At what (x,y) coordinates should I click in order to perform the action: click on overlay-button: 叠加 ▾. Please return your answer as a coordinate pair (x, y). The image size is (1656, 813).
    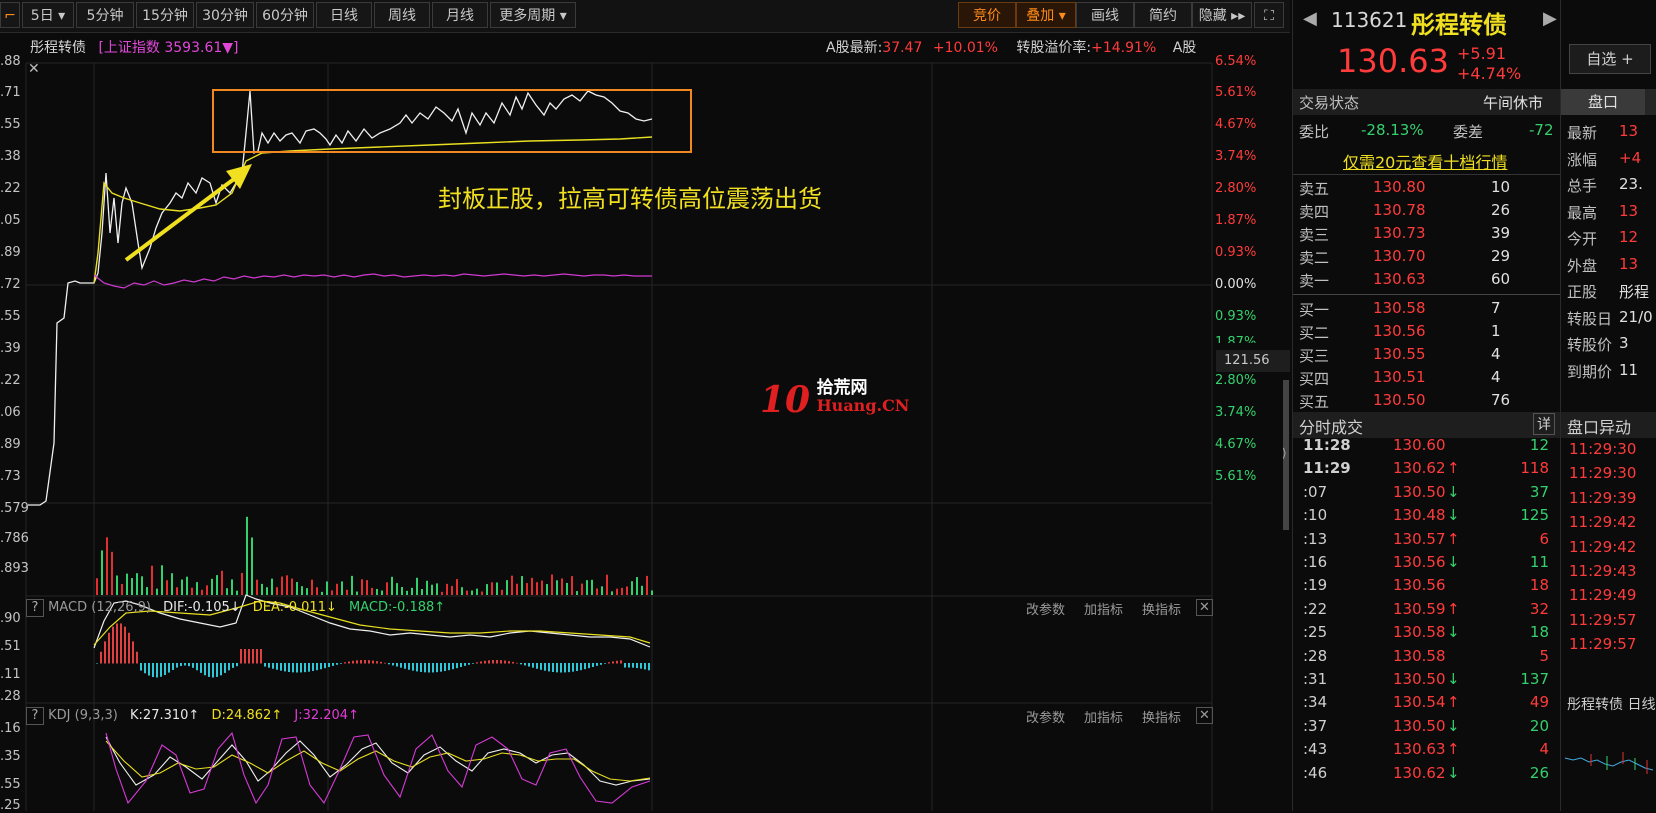
    Looking at the image, I should click on (1046, 15).